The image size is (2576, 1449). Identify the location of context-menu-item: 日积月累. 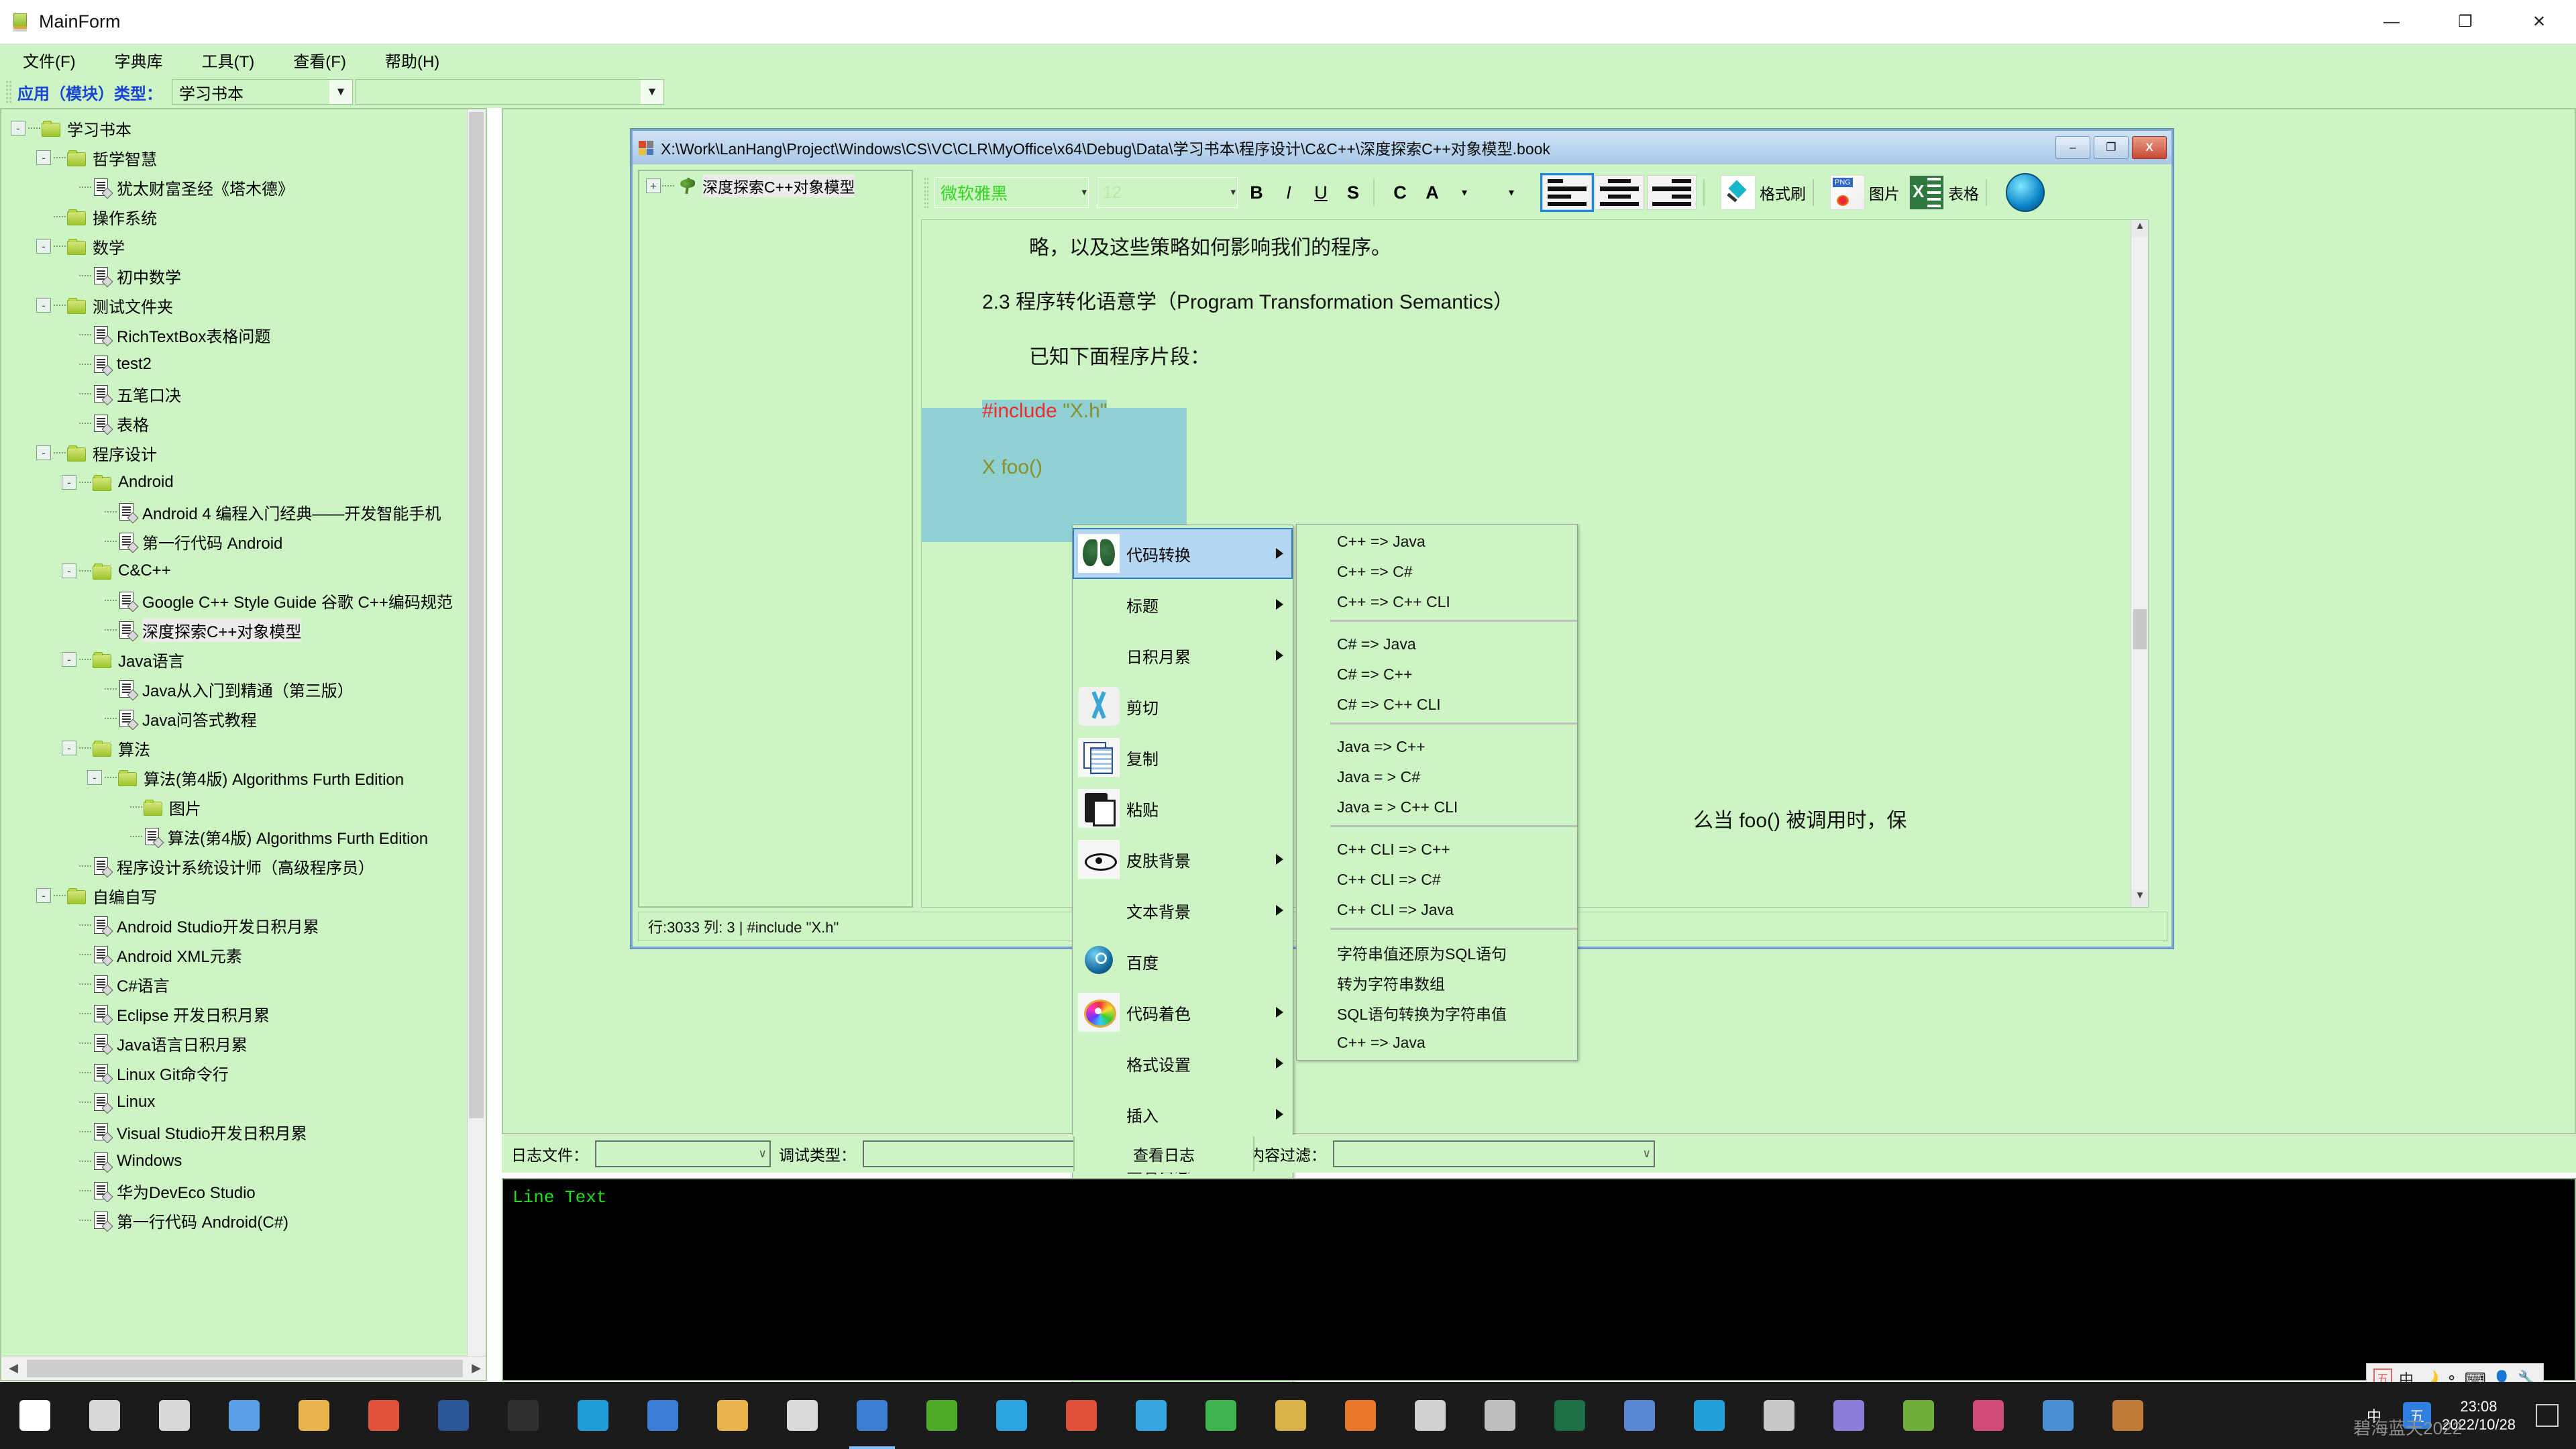
(1183, 655).